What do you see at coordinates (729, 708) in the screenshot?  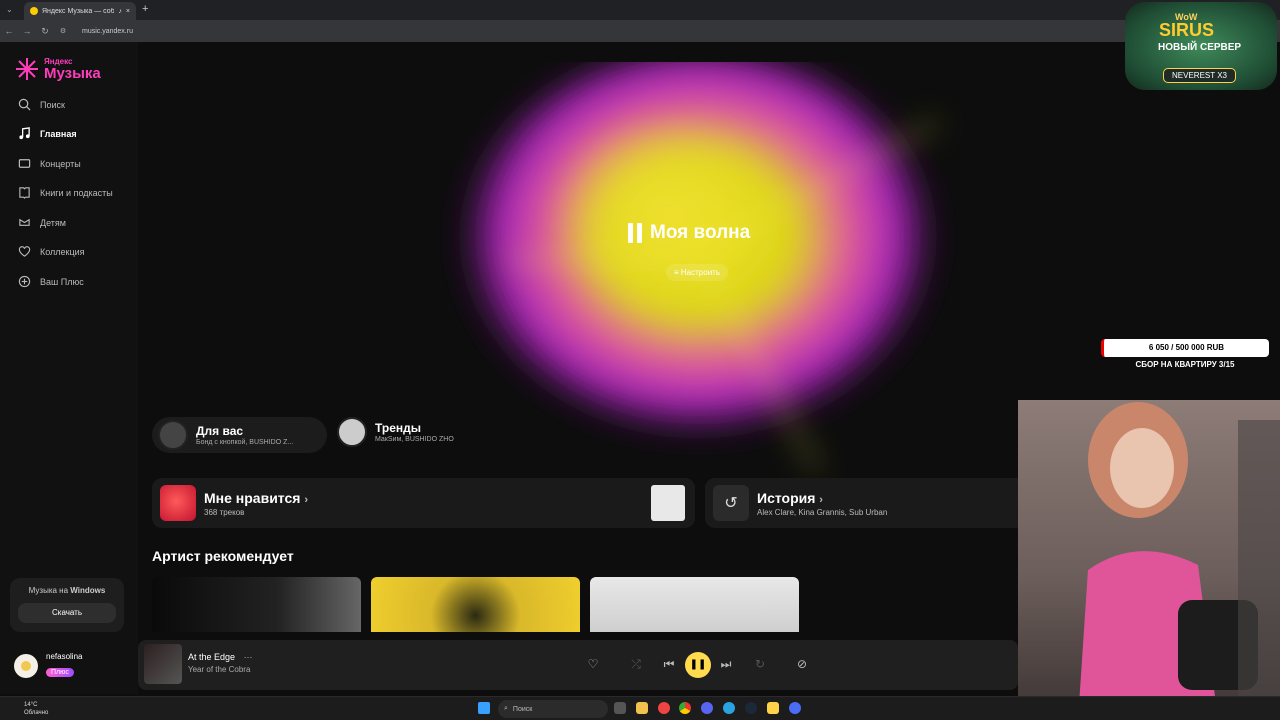 I see `telegram-icon` at bounding box center [729, 708].